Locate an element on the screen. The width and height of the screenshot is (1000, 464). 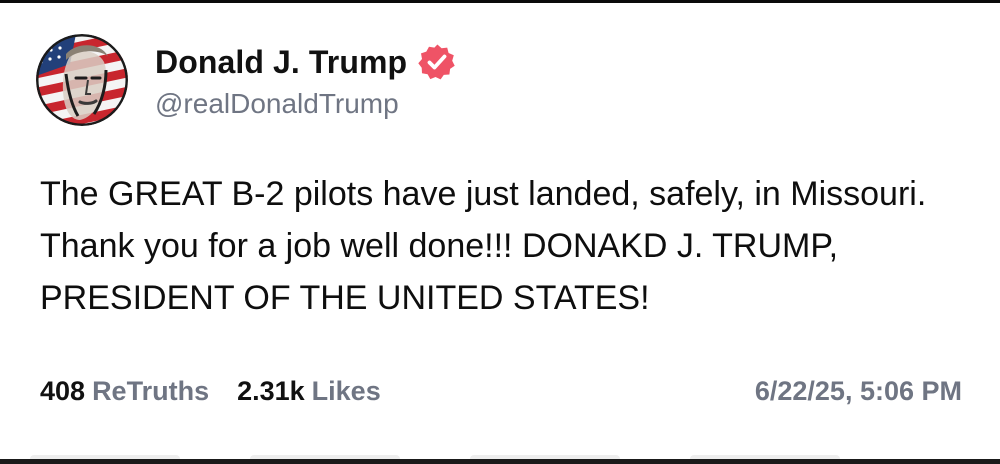
avatar-image is located at coordinates (82, 80).